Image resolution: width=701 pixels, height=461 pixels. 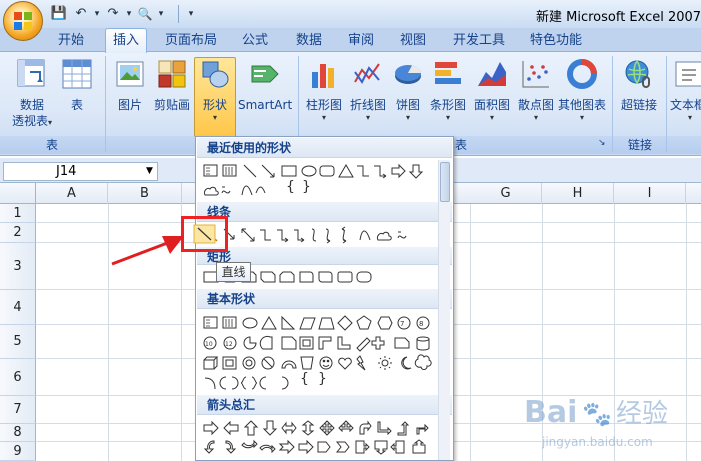 I want to click on diamond-icon, so click(x=345, y=323).